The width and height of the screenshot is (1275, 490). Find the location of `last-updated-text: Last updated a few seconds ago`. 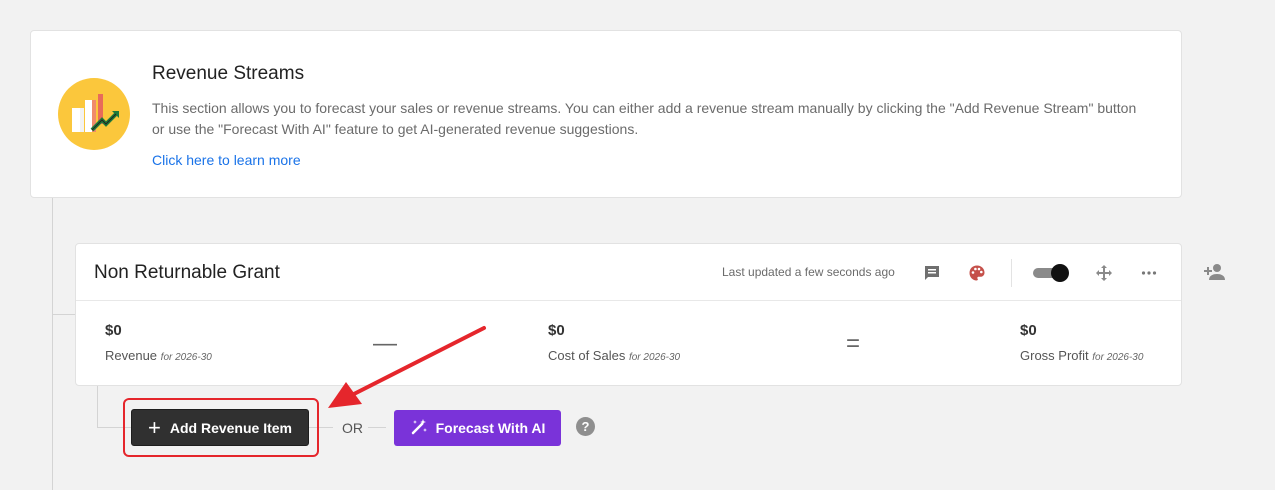

last-updated-text: Last updated a few seconds ago is located at coordinates (808, 272).